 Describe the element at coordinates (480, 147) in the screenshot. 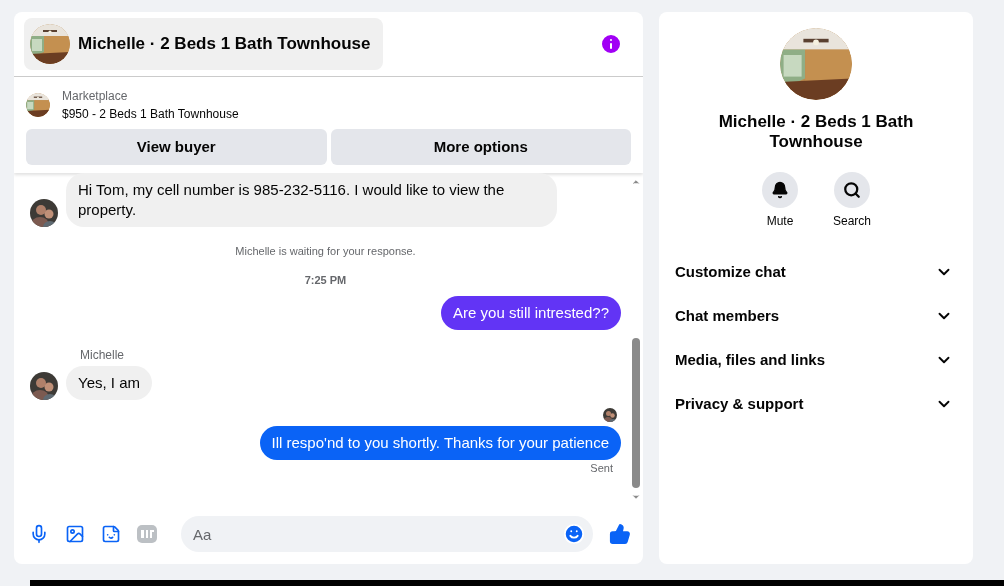

I see `listing-button: More options` at that location.